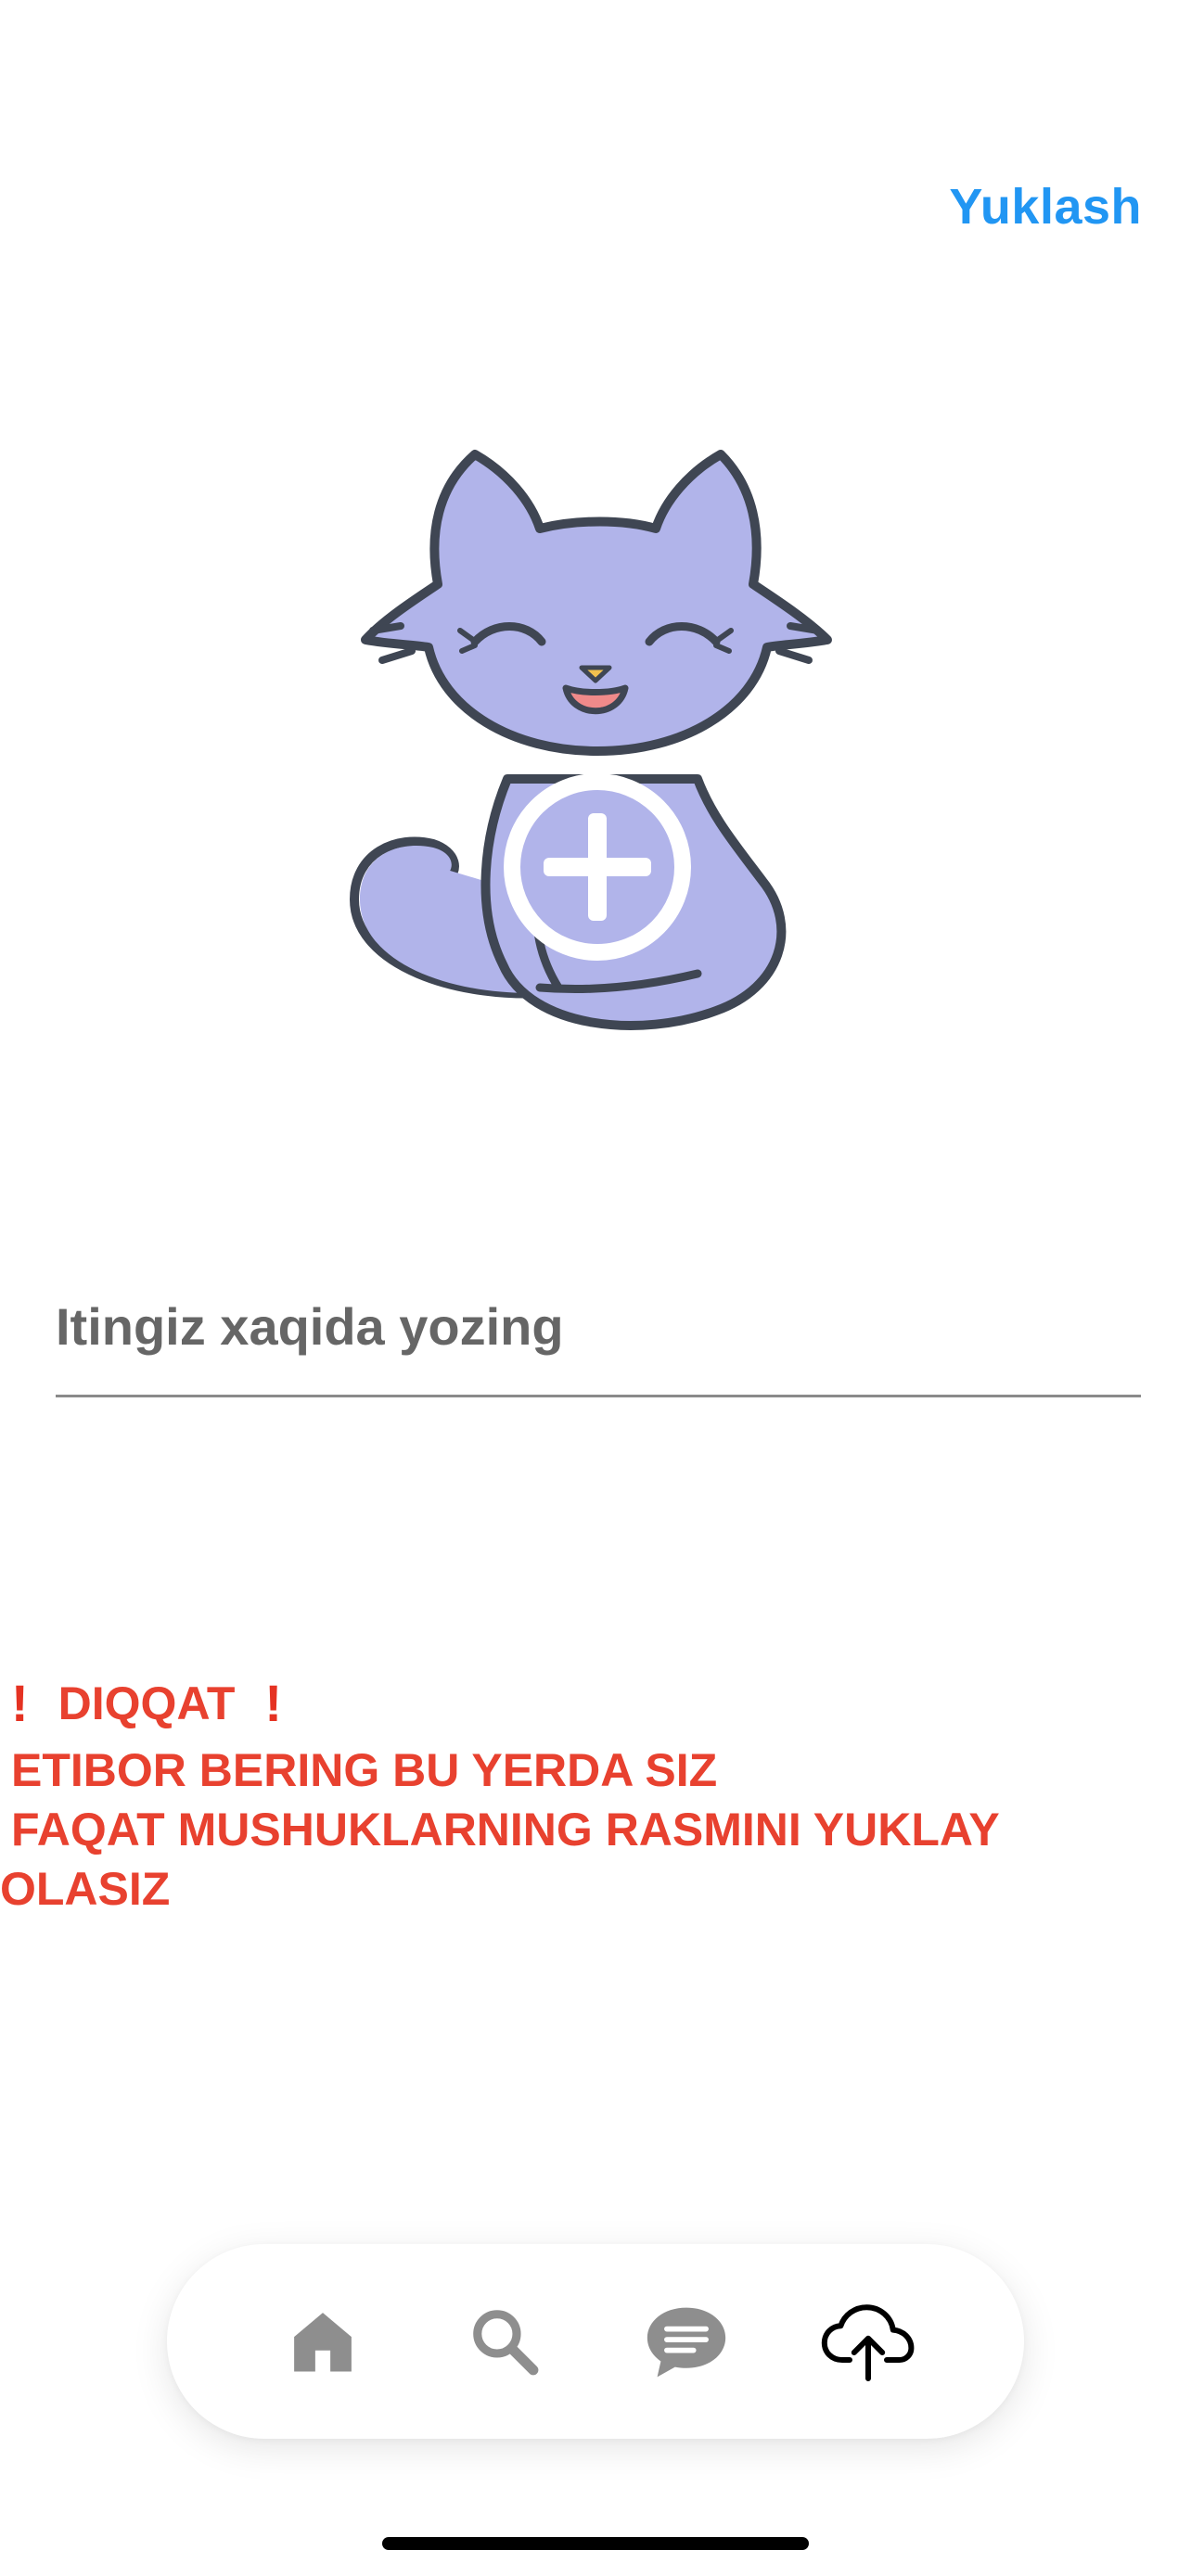 Image resolution: width=1191 pixels, height=2576 pixels. I want to click on cloud-upload-icon, so click(868, 2342).